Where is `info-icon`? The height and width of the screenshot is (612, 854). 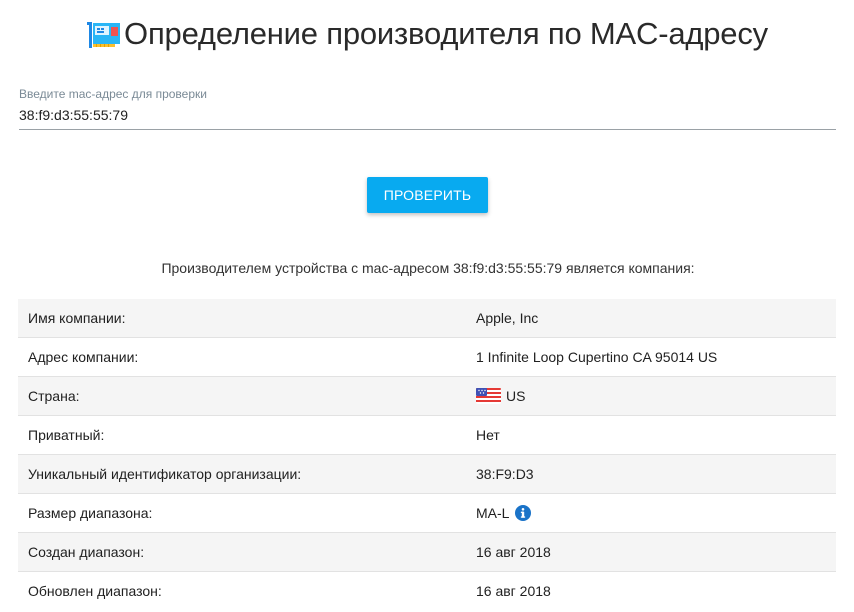
info-icon is located at coordinates (523, 513).